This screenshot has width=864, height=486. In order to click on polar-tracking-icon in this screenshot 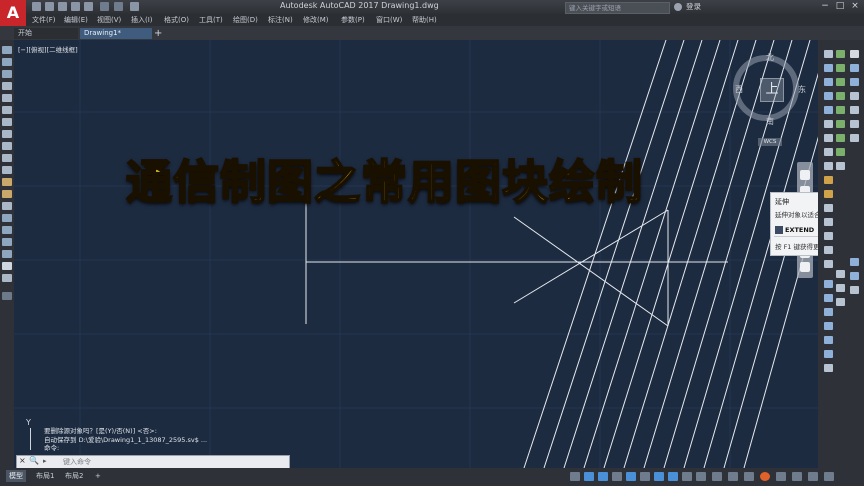, I will do `click(631, 476)`.